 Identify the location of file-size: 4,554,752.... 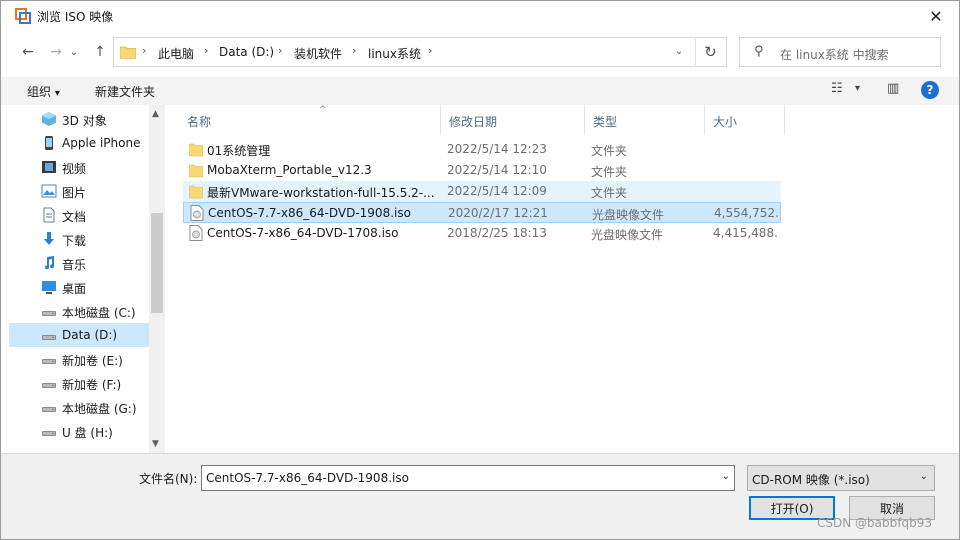
(747, 213).